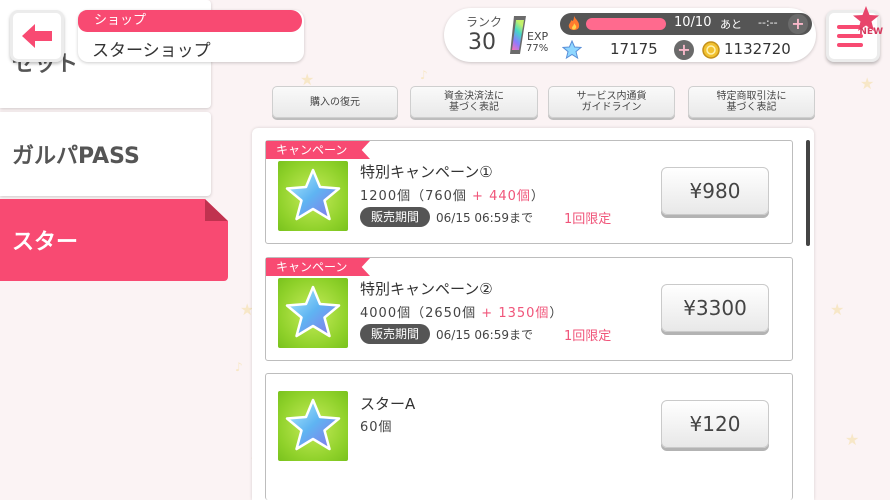  What do you see at coordinates (45, 242) in the screenshot?
I see `sidebar-item-label: スター` at bounding box center [45, 242].